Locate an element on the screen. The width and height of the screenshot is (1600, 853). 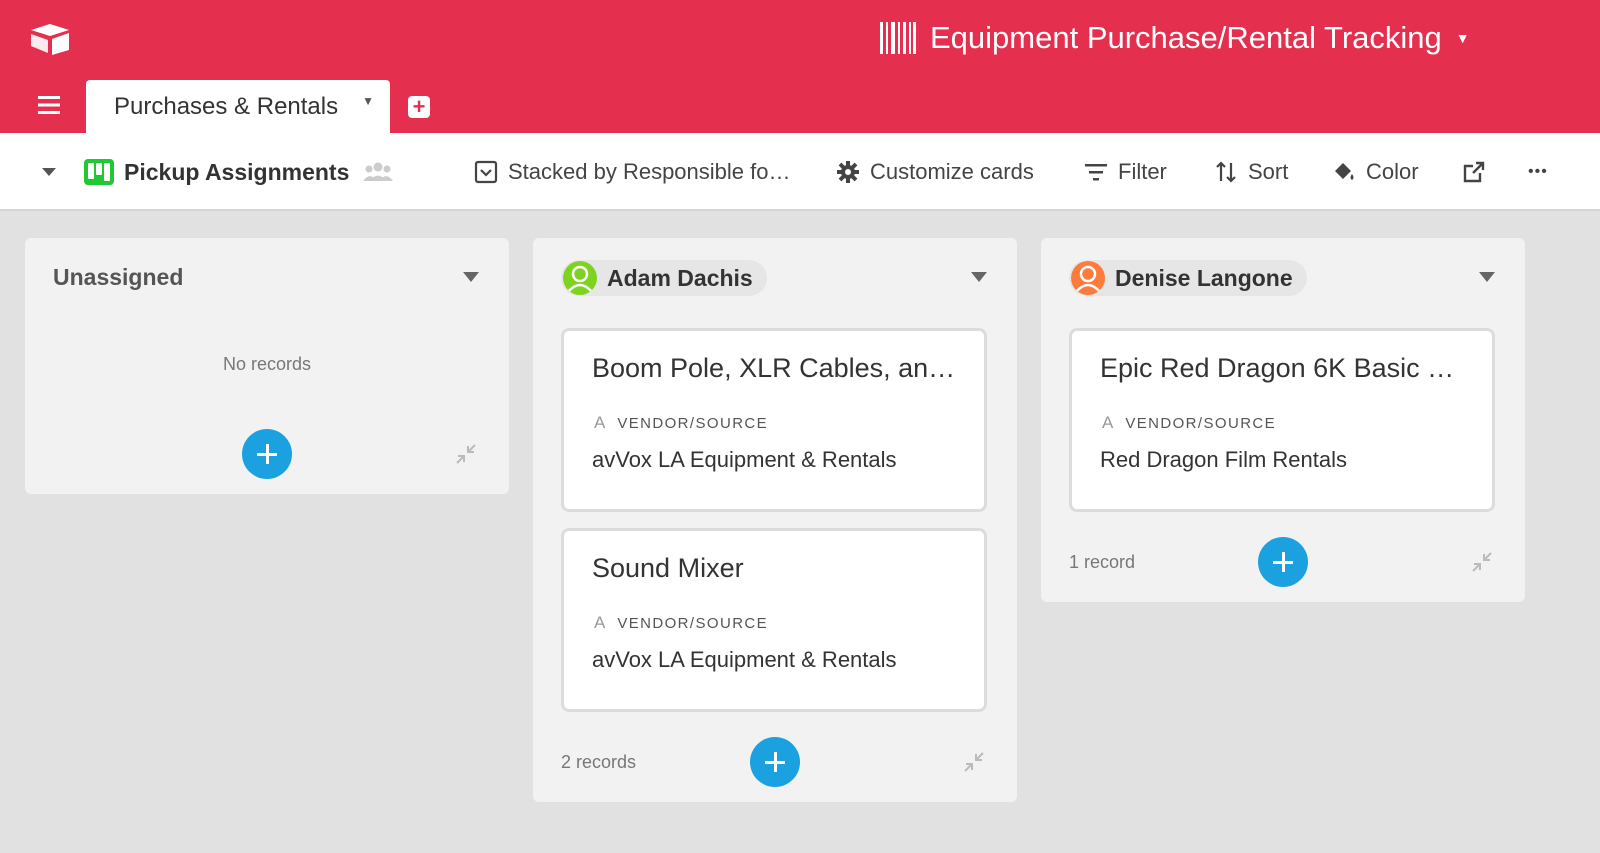
sort-label: Sort is located at coordinates (1268, 171).